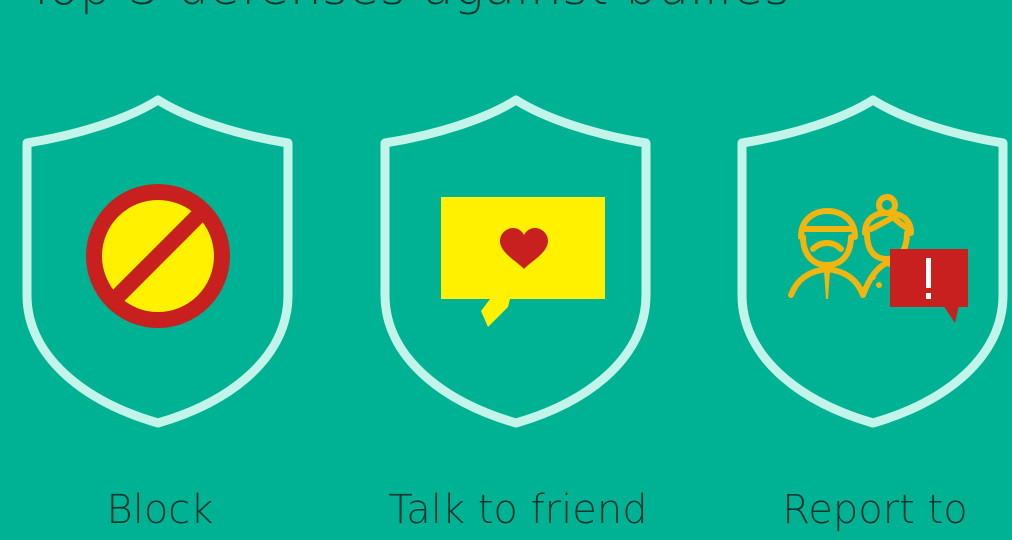 The image size is (1012, 540). I want to click on defense-label-report-to: Report to, so click(875, 510).